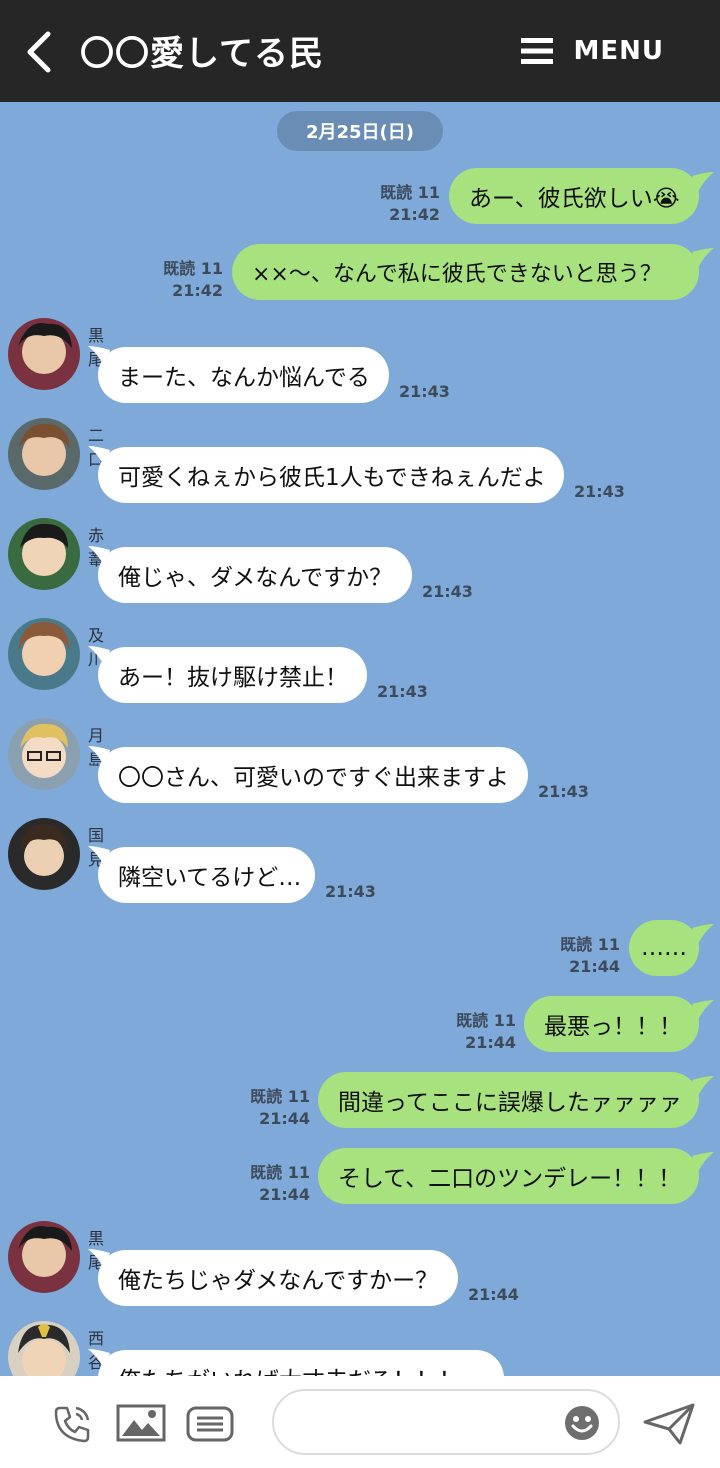 The width and height of the screenshot is (720, 1468). What do you see at coordinates (301, 1363) in the screenshot?
I see `message-bubble: 俺たちがいれば大丈夫だろ！！！` at bounding box center [301, 1363].